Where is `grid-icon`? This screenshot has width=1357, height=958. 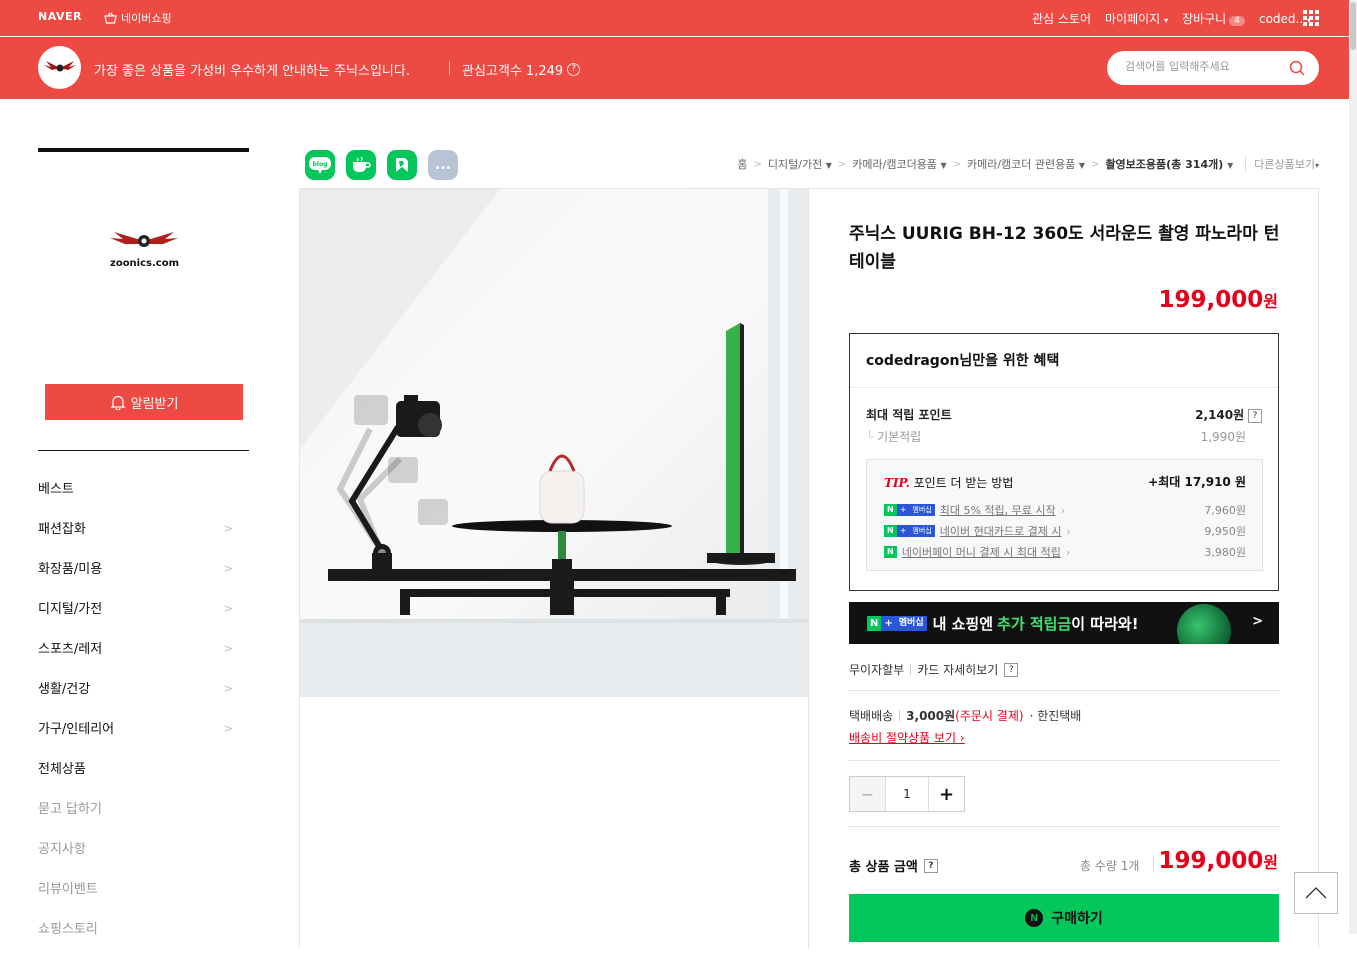
grid-icon is located at coordinates (1311, 18).